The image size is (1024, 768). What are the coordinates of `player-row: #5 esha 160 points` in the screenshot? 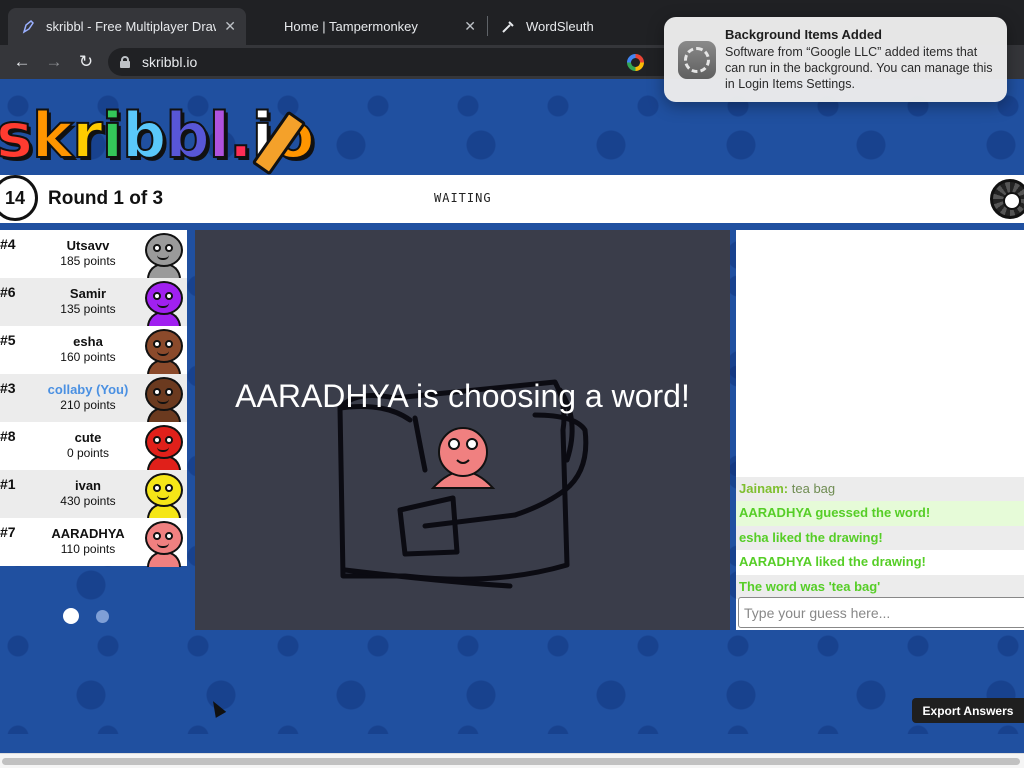 It's located at (93, 350).